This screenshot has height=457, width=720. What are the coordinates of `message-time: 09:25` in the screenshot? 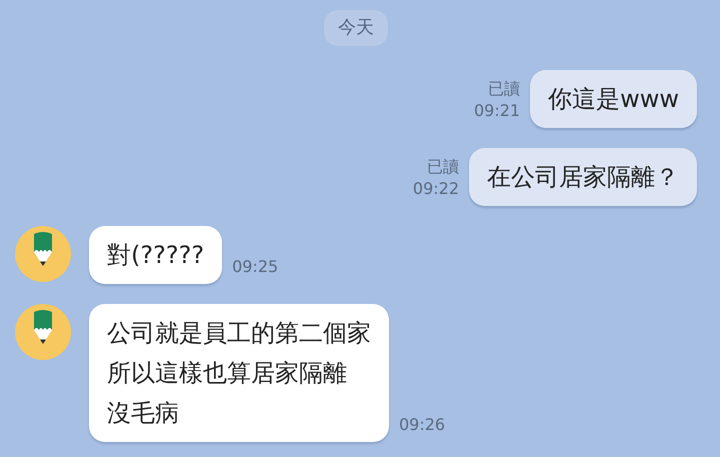 It's located at (255, 267).